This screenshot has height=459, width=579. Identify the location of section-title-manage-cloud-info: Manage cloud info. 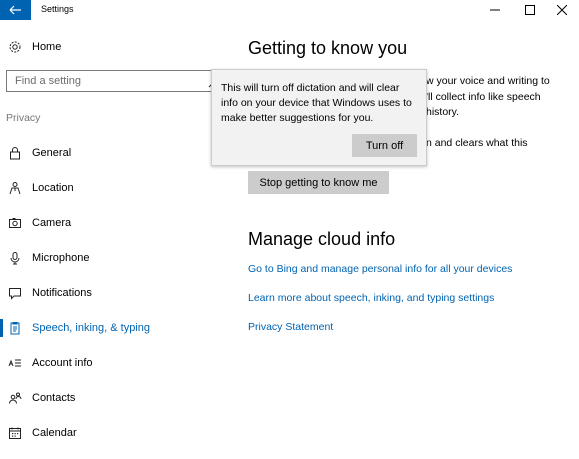
(322, 239).